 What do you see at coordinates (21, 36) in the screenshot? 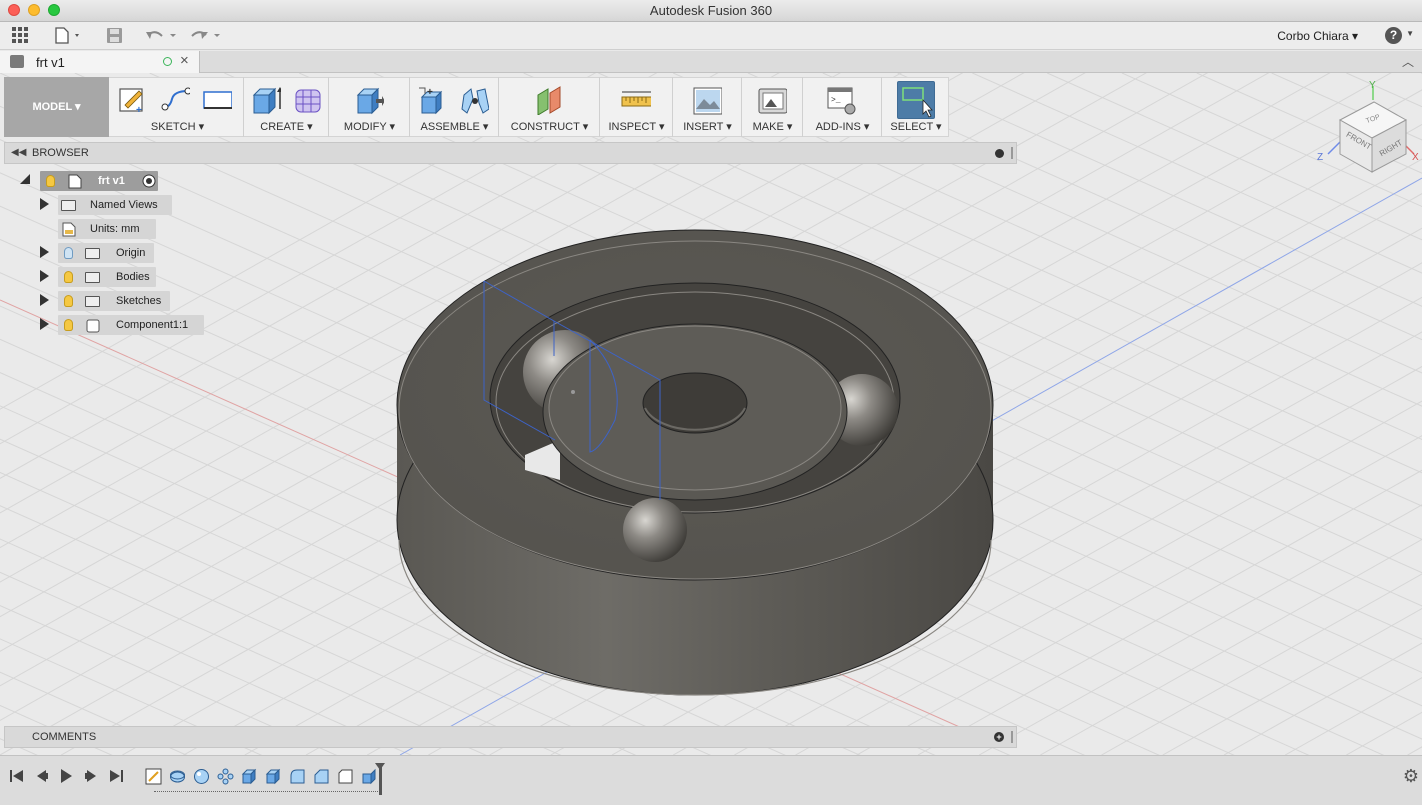
I see `app-grid-icon` at bounding box center [21, 36].